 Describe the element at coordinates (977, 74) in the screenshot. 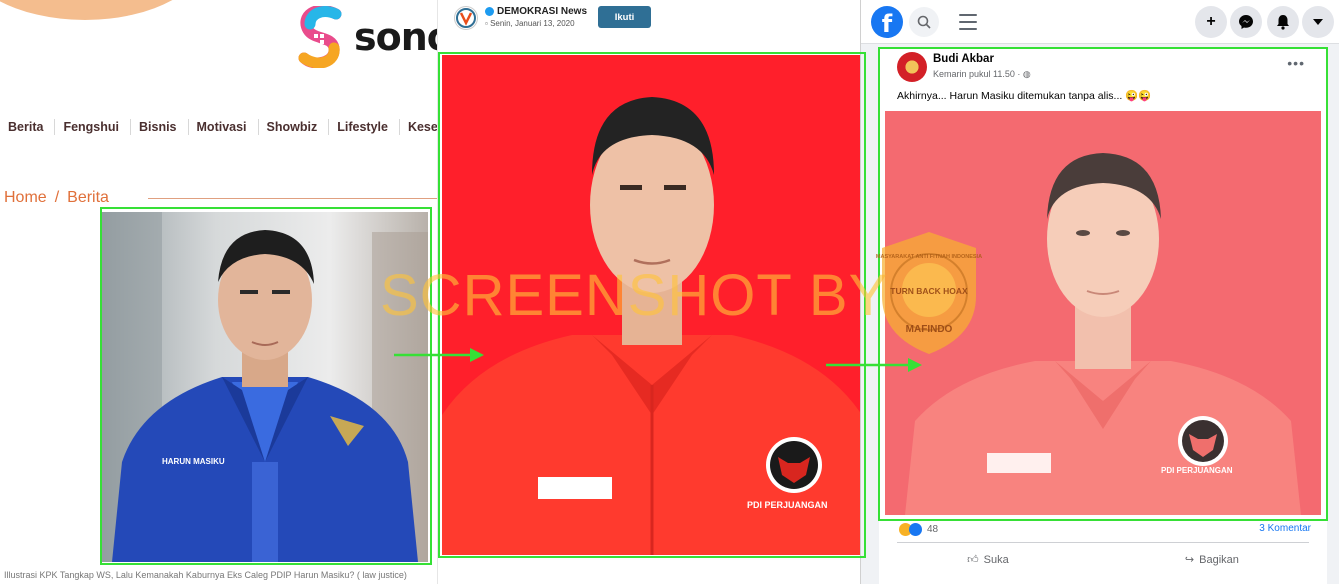

I see `post-time-text: Kemarin pukul 11.50 ·` at that location.